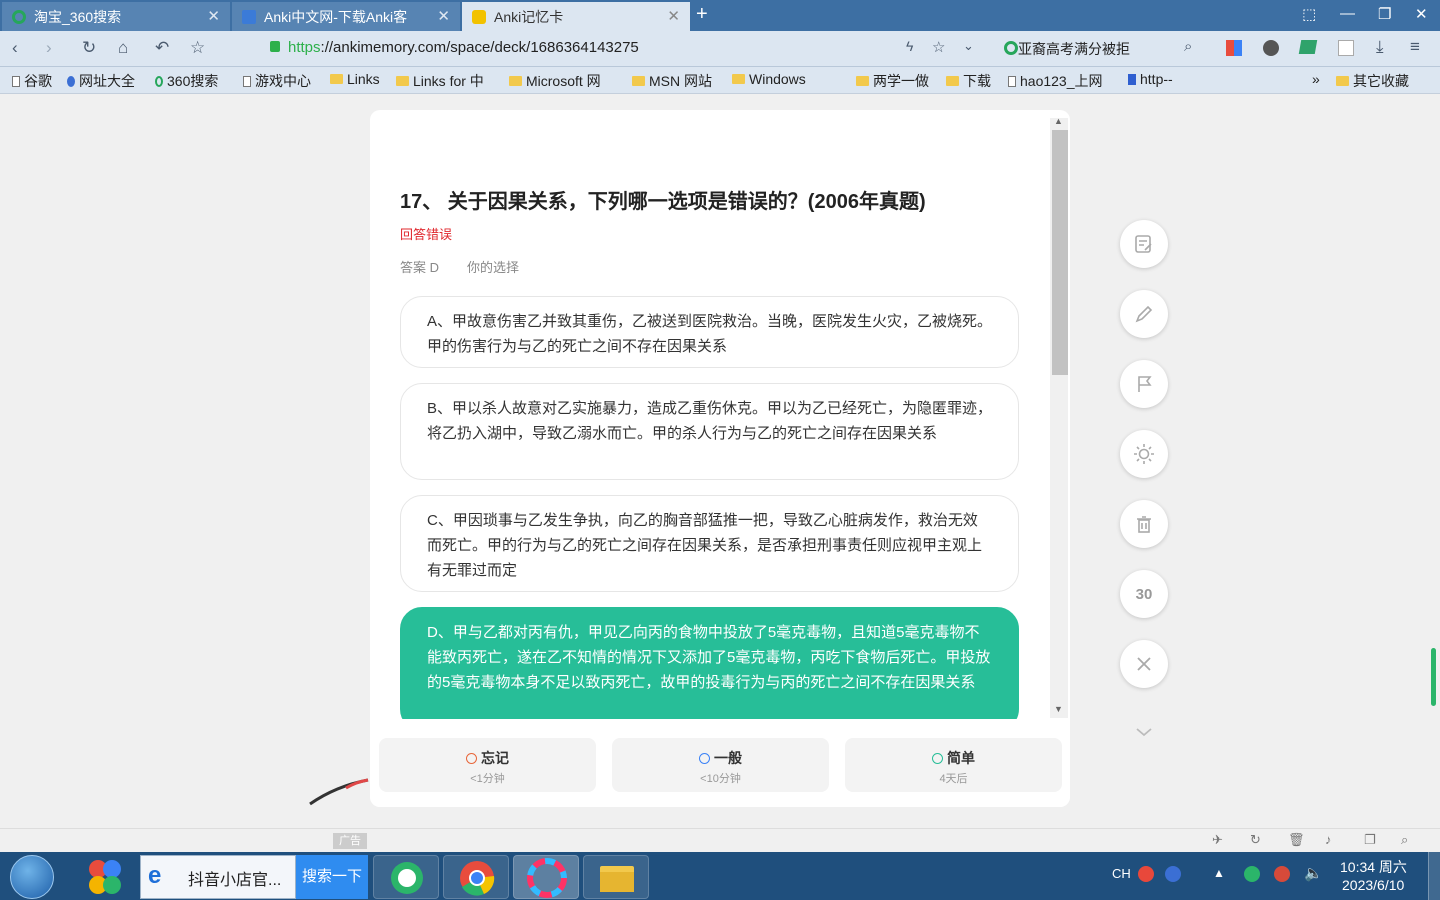 The height and width of the screenshot is (900, 1440). What do you see at coordinates (616, 877) in the screenshot?
I see `file-explorer-icon` at bounding box center [616, 877].